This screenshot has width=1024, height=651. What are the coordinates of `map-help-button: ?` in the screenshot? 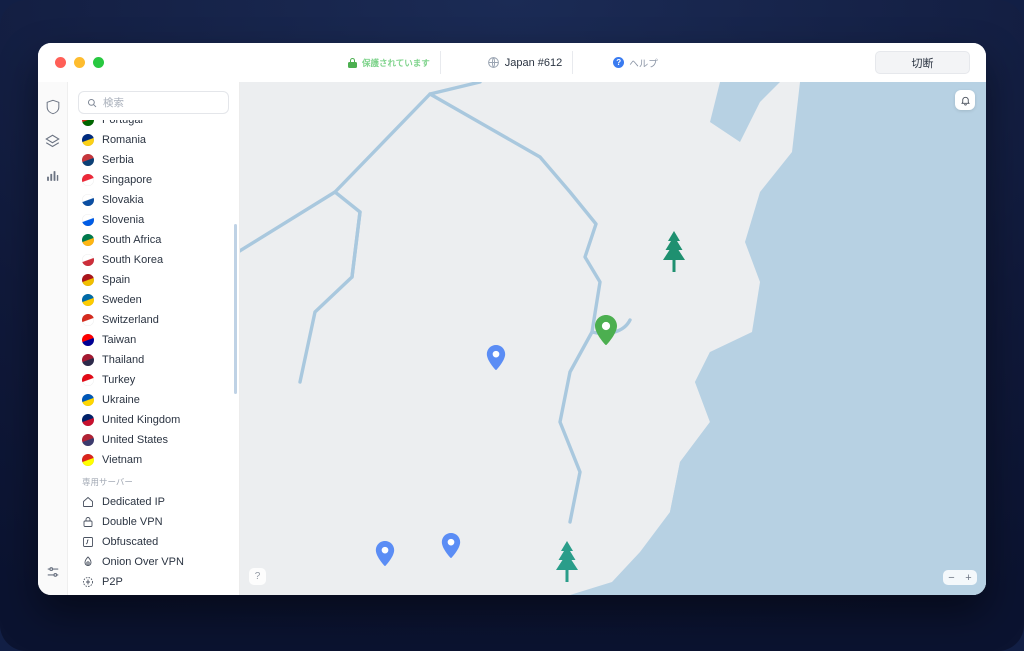 It's located at (257, 576).